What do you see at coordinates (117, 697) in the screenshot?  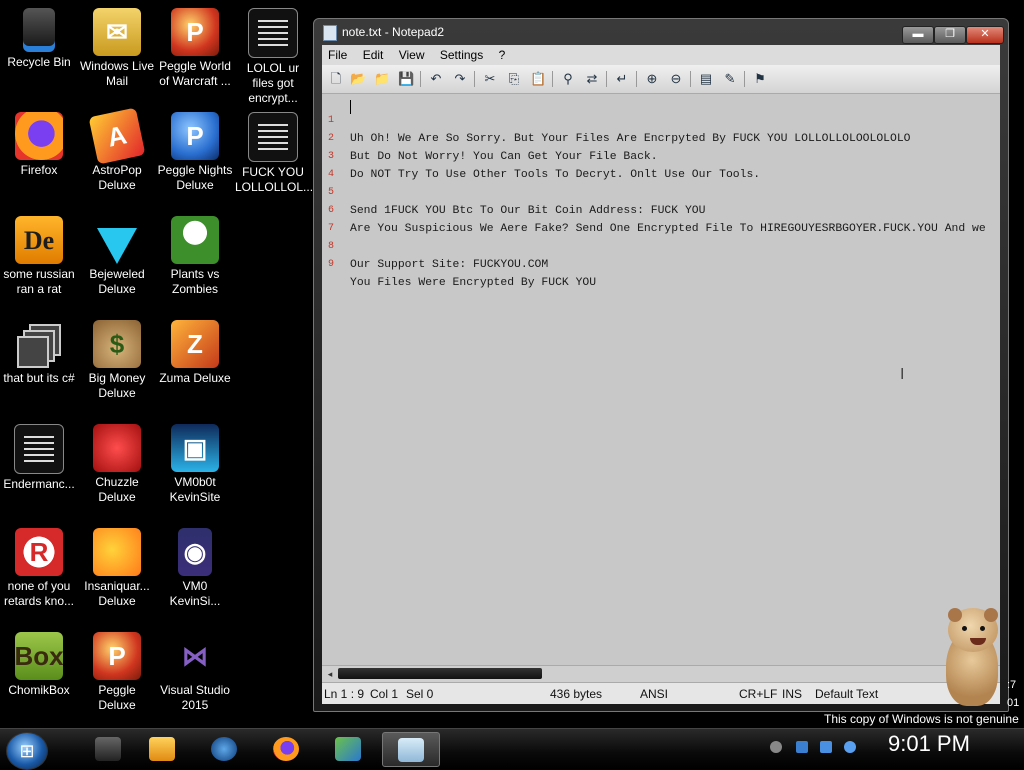 I see `desktop-icon-label: Peggle Deluxe` at bounding box center [117, 697].